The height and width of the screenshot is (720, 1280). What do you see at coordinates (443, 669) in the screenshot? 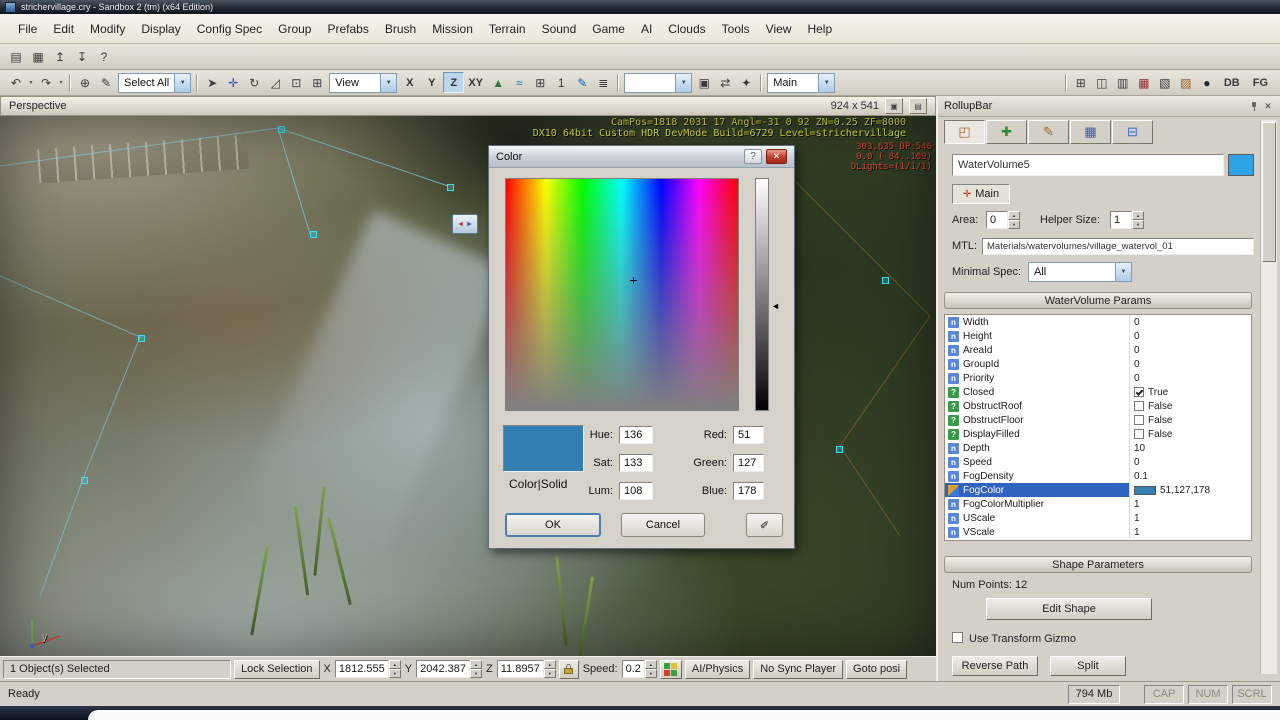
I see `y-coordinate-value: 2042.387` at bounding box center [443, 669].